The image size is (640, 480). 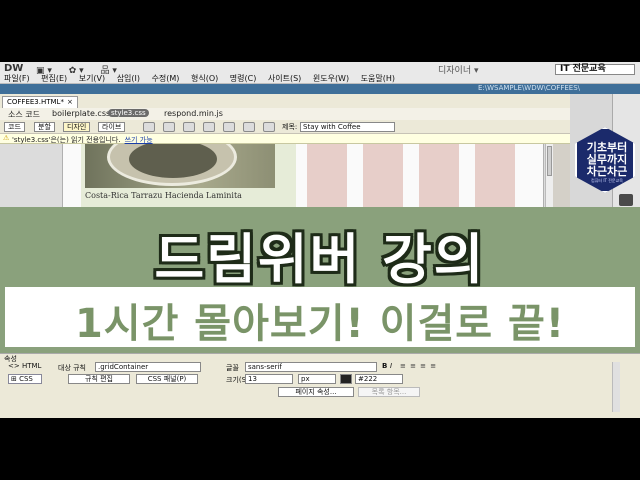 What do you see at coordinates (167, 379) in the screenshot?
I see `css-panel-button: CSS 패널(P)` at bounding box center [167, 379].